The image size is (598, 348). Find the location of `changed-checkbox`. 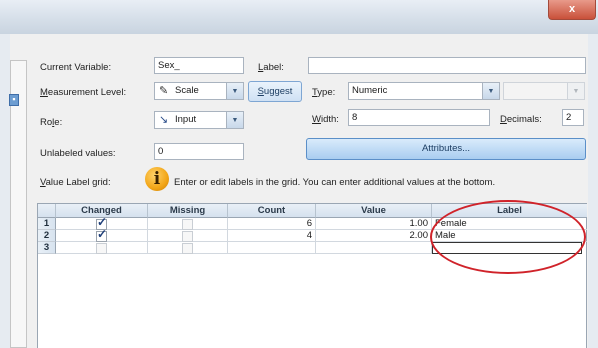

changed-checkbox is located at coordinates (101, 248).